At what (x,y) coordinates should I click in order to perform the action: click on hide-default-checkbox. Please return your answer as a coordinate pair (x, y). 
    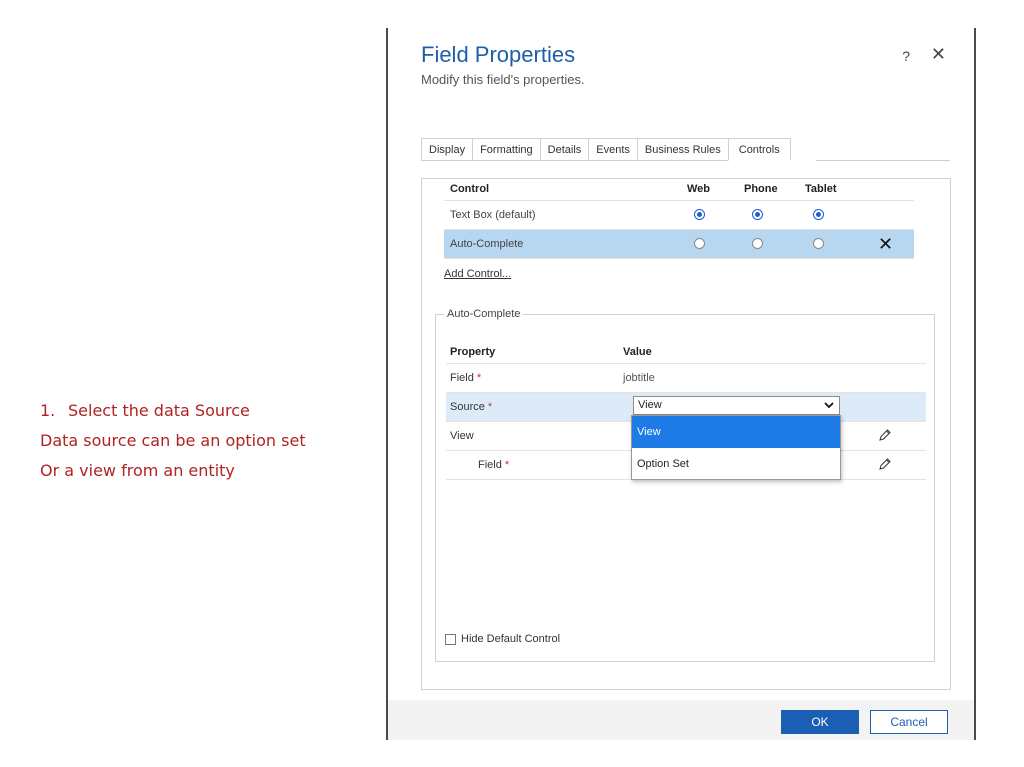
    Looking at the image, I should click on (450, 639).